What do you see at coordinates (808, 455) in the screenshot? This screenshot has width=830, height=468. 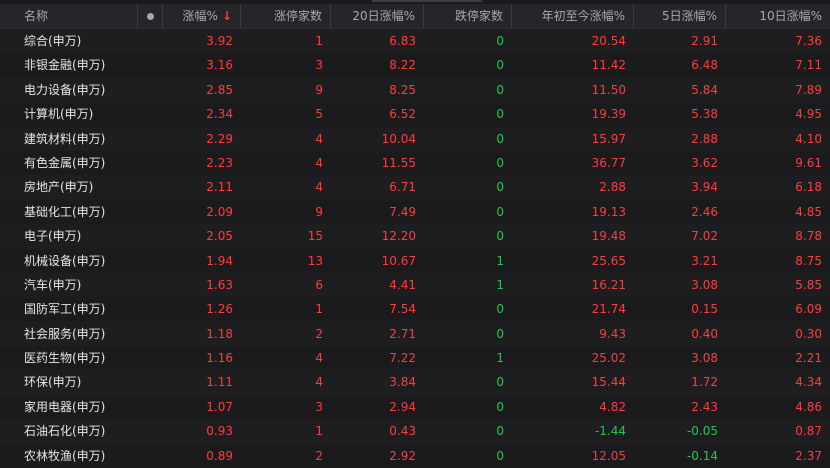 I see `change-10d-cell: 2.37` at bounding box center [808, 455].